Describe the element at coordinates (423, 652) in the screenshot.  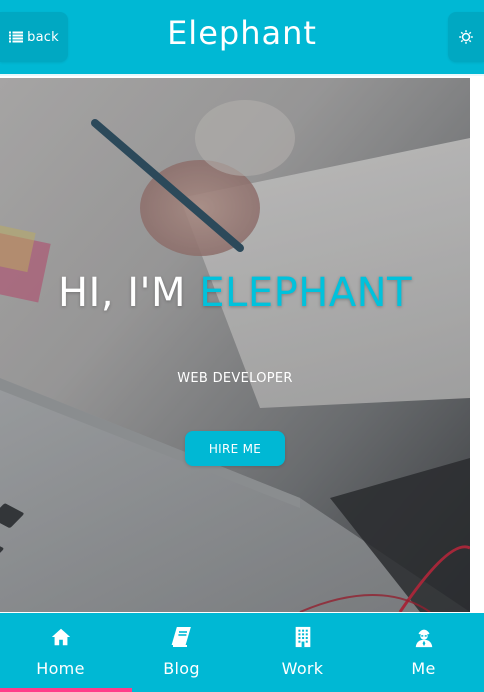
I see `nav-item-me: Me` at that location.